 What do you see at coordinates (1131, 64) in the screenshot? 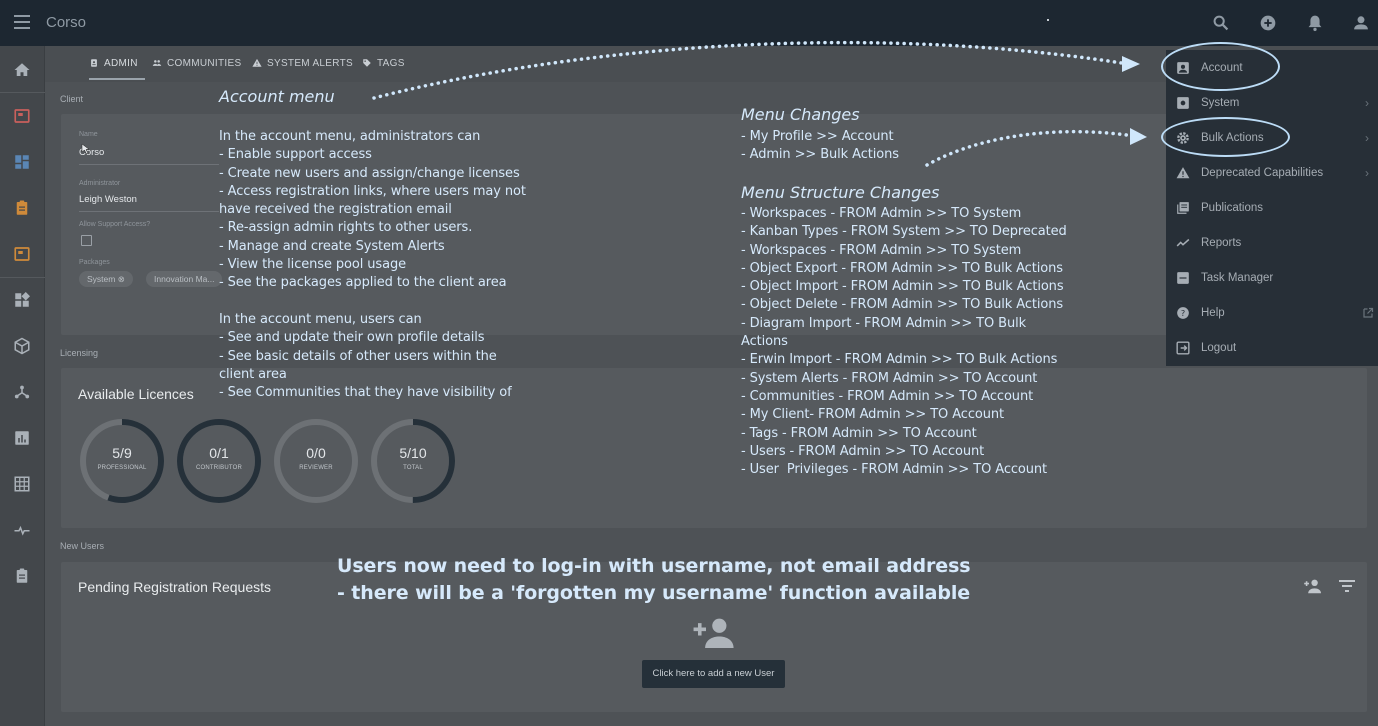
I see `arrowhead-account-icon` at bounding box center [1131, 64].